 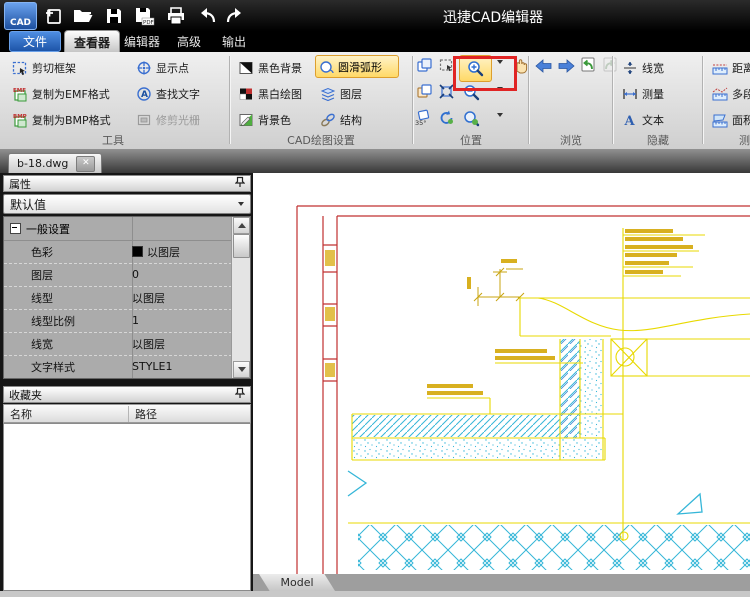 I want to click on ribbon-item-structure: 结构, so click(x=341, y=120).